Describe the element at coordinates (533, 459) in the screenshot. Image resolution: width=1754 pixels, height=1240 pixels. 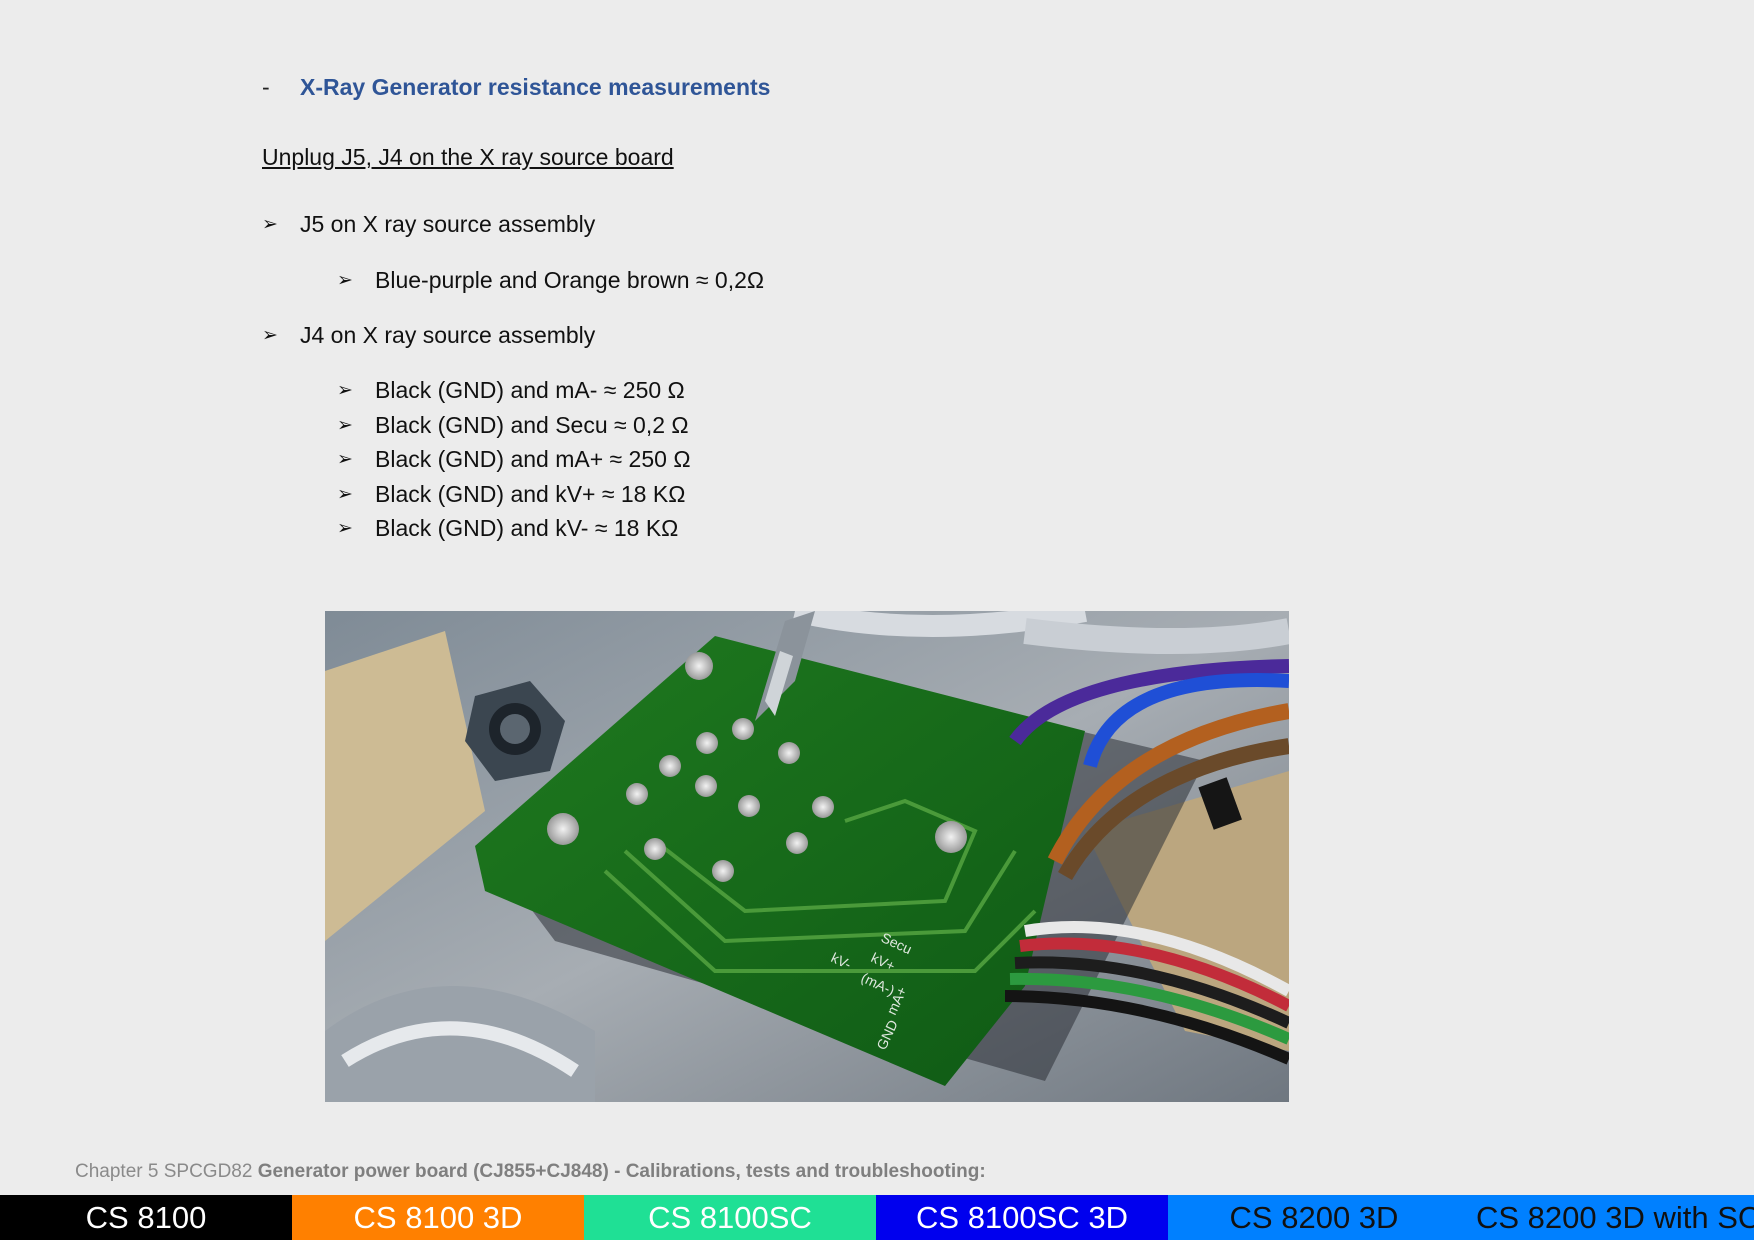
I see `j4-measurement: Black (GND) and mA+ ≈ 250 Ω` at that location.